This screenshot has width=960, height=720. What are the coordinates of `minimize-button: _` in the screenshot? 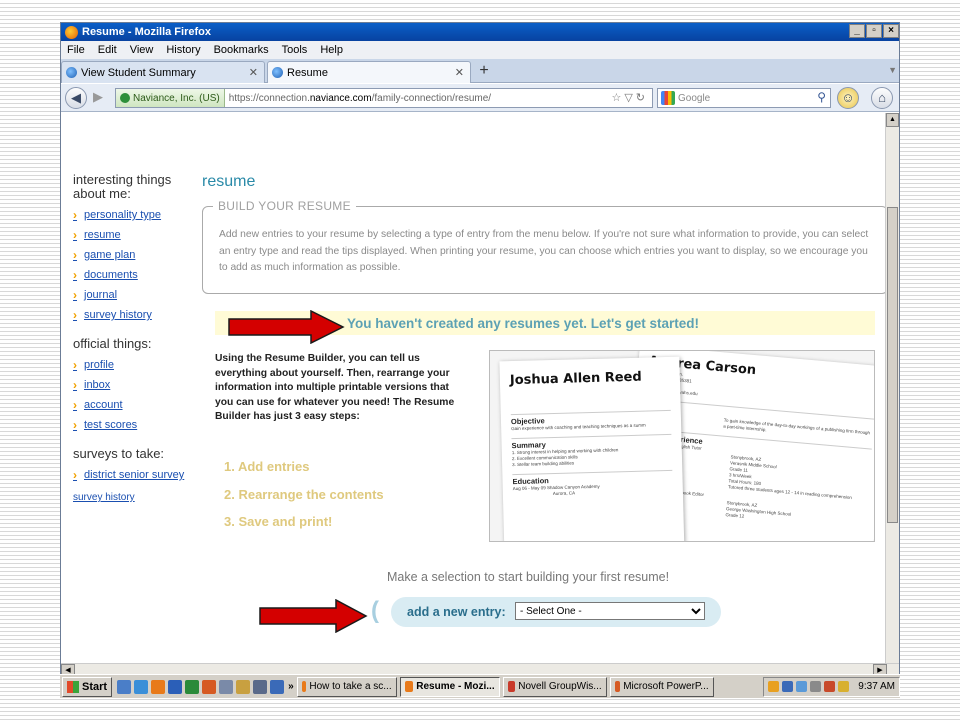 It's located at (857, 31).